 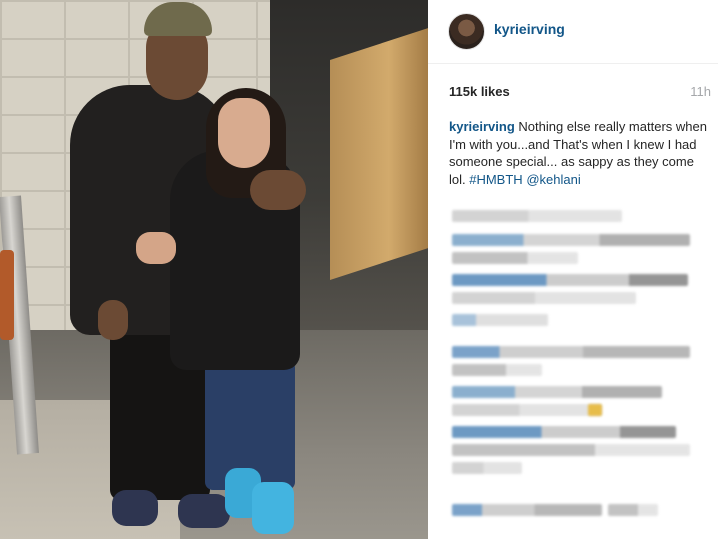 I want to click on photo-wood-panel, so click(x=379, y=154).